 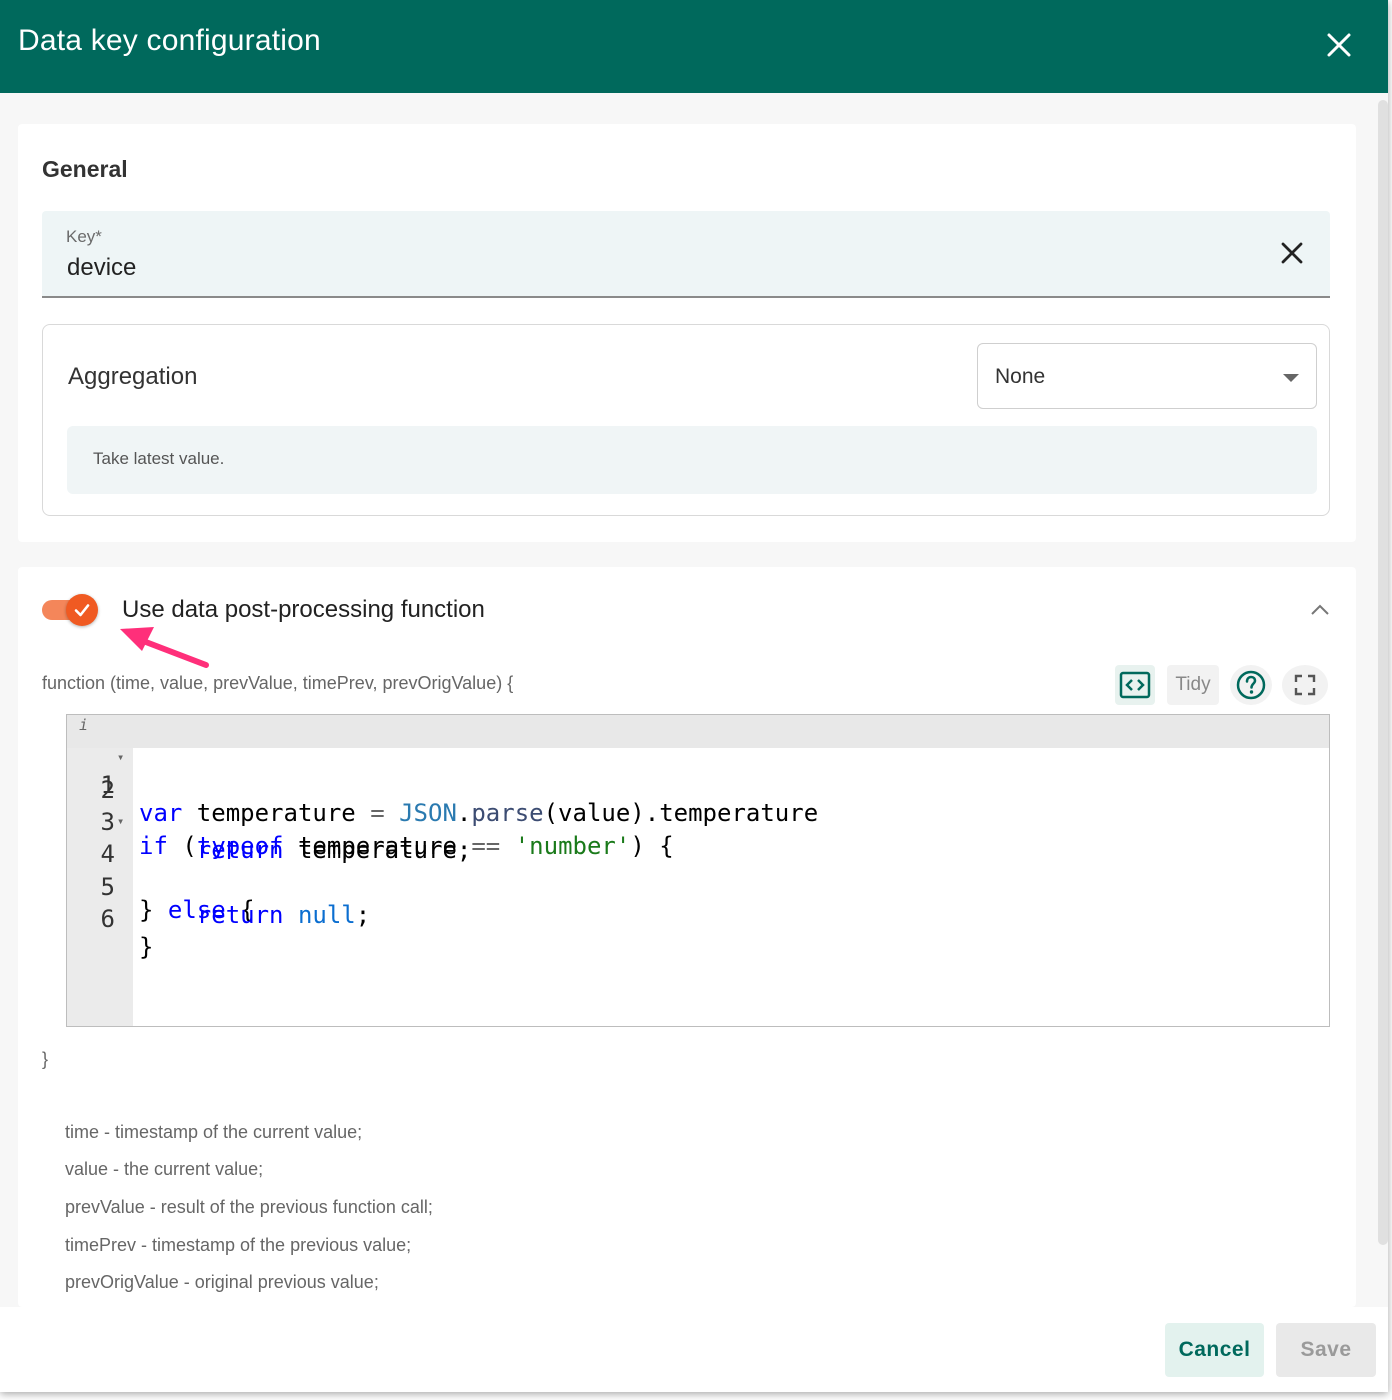 What do you see at coordinates (164, 1169) in the screenshot?
I see `param-description: value - the current value;` at bounding box center [164, 1169].